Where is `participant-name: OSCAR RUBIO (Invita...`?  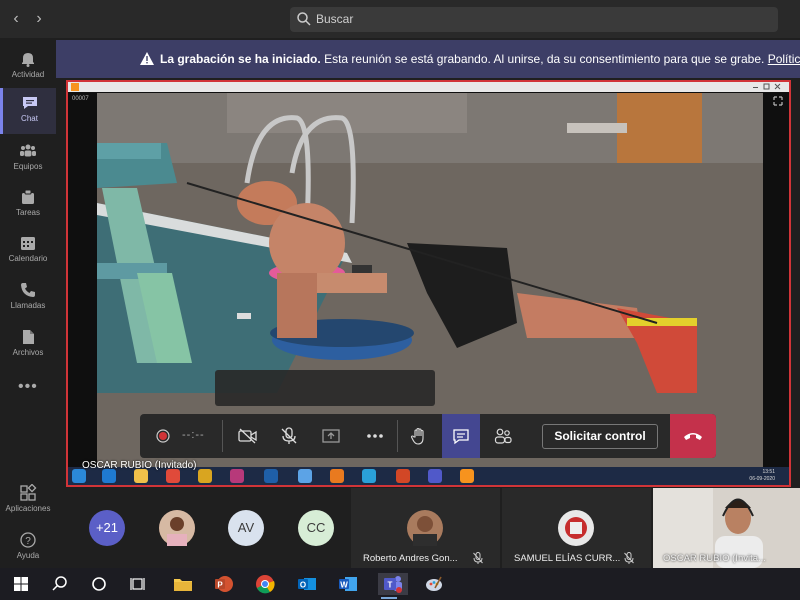
participant-name: OSCAR RUBIO (Invita... is located at coordinates (714, 558).